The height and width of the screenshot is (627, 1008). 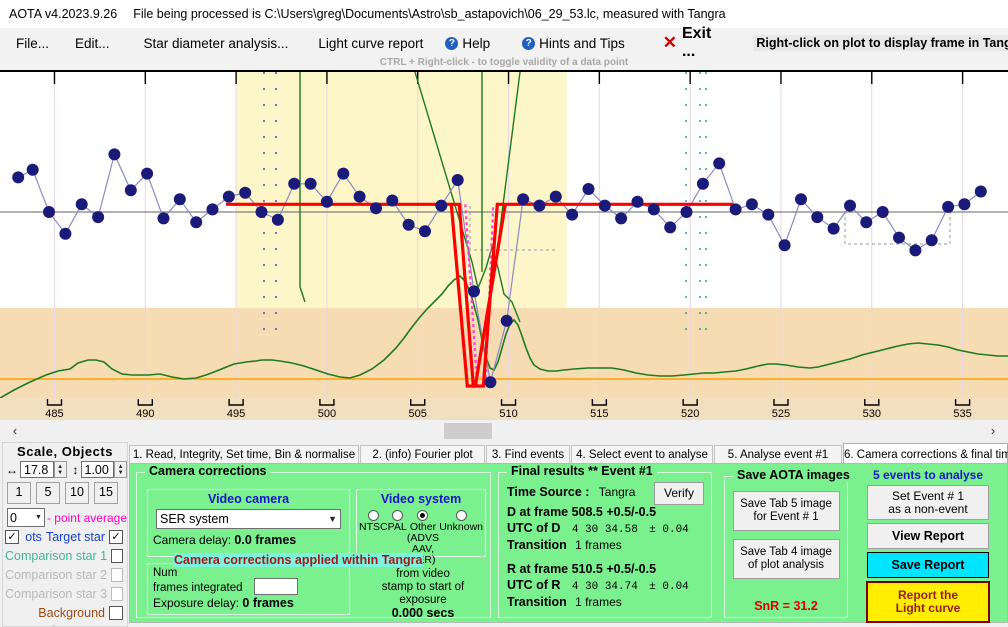 I want to click on tab-find-events: 3. Find events, so click(x=528, y=454).